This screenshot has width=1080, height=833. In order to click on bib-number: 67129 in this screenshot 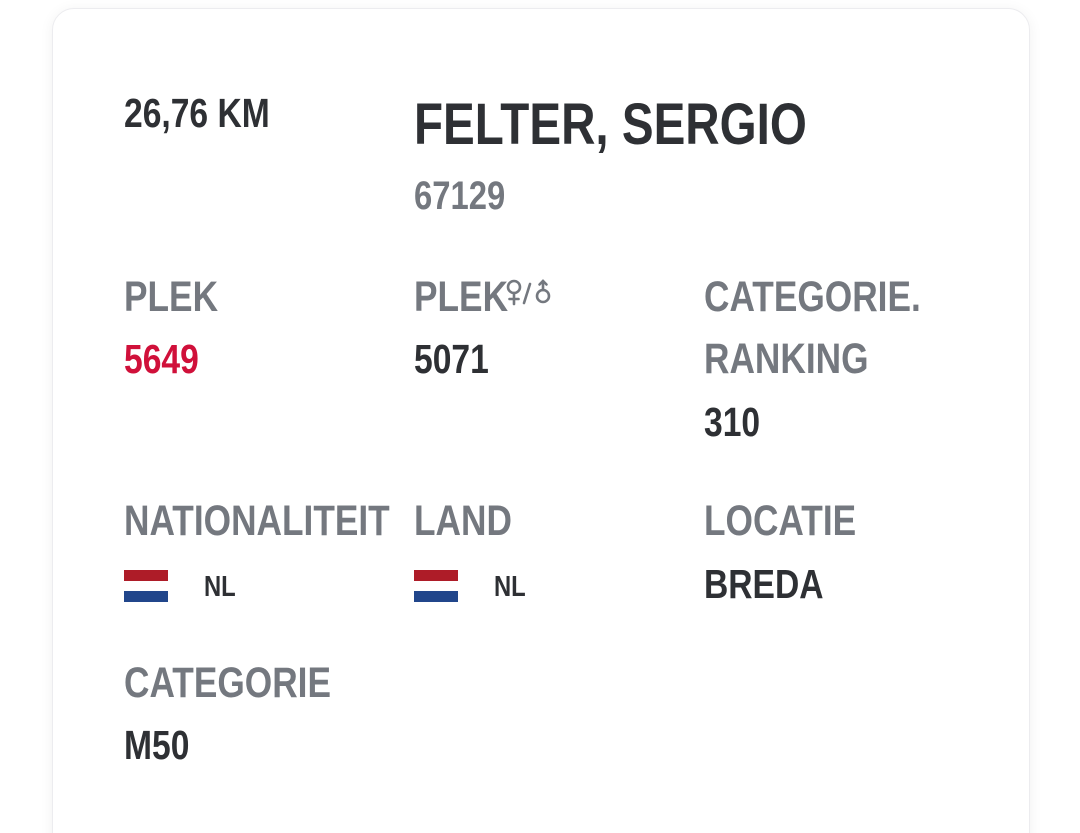, I will do `click(460, 196)`.